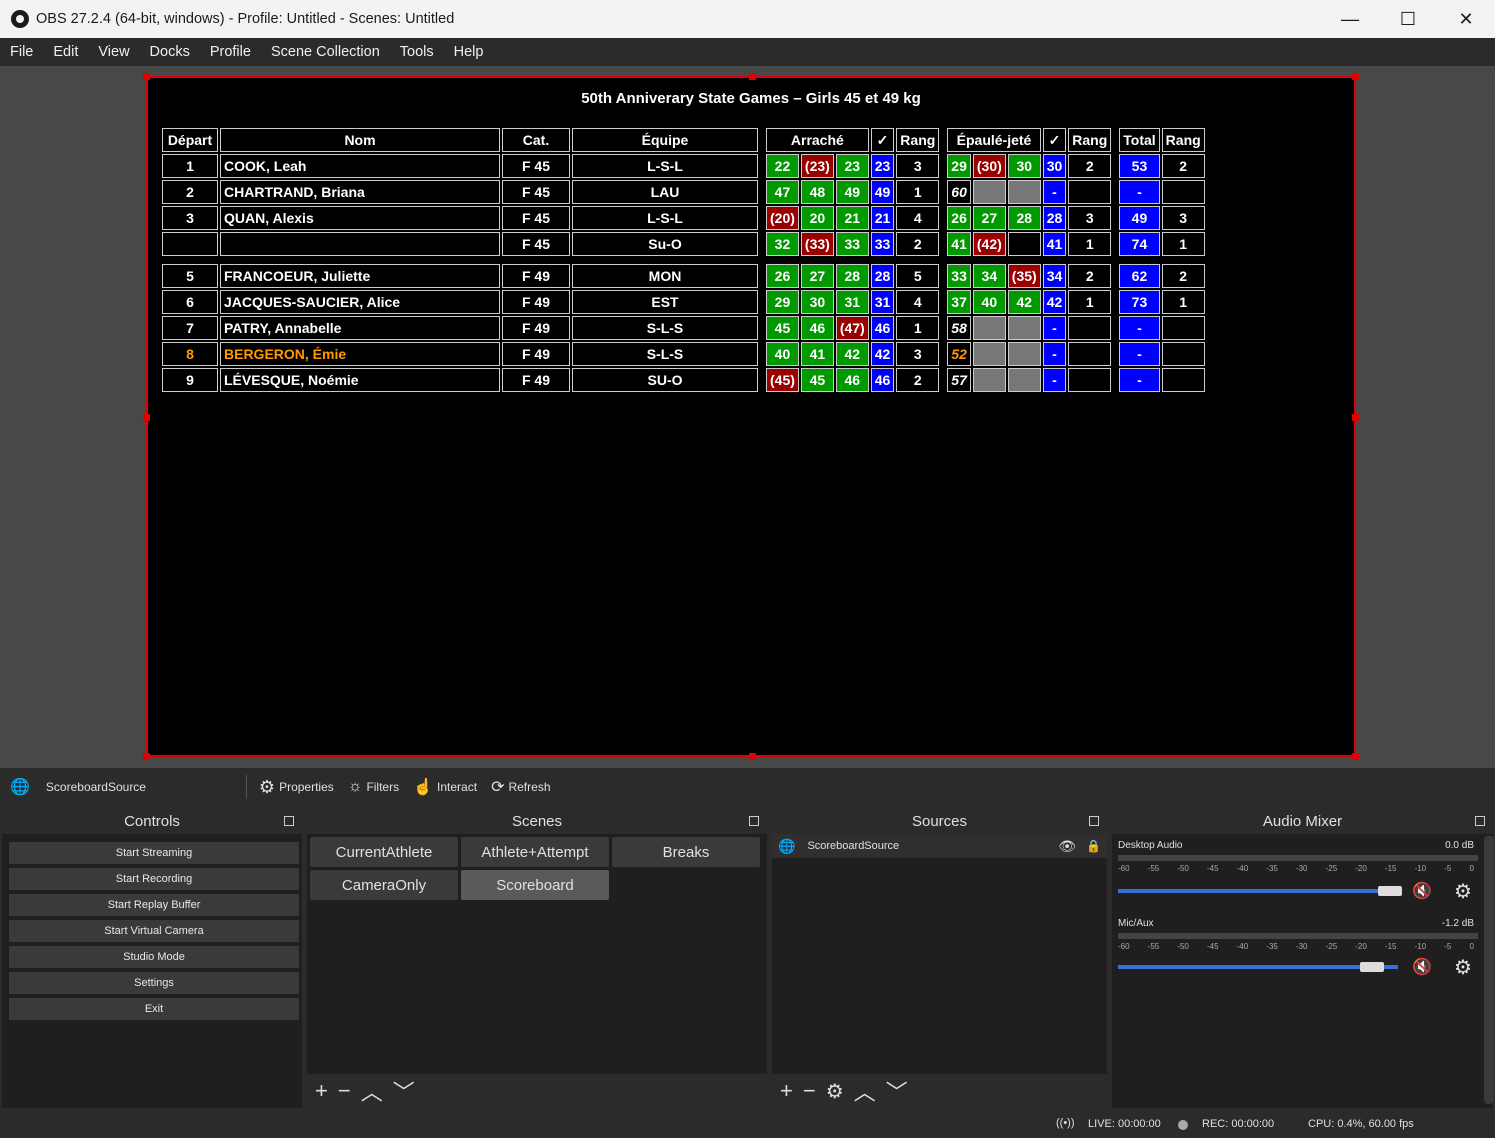  Describe the element at coordinates (882, 276) in the screenshot. I see `cell-abest: 28` at that location.